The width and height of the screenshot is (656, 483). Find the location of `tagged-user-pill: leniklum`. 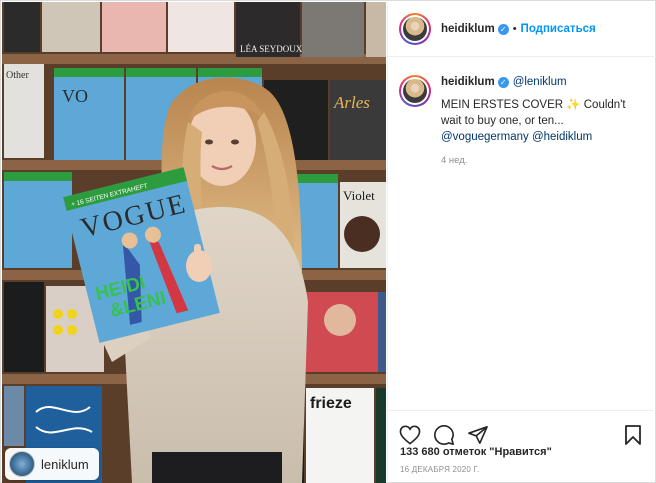

tagged-user-pill: leniklum is located at coordinates (52, 464).